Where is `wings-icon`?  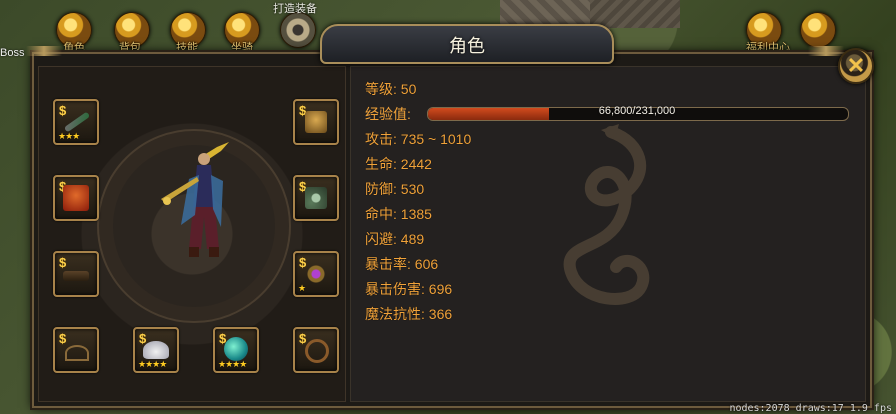 wings-icon is located at coordinates (156, 350).